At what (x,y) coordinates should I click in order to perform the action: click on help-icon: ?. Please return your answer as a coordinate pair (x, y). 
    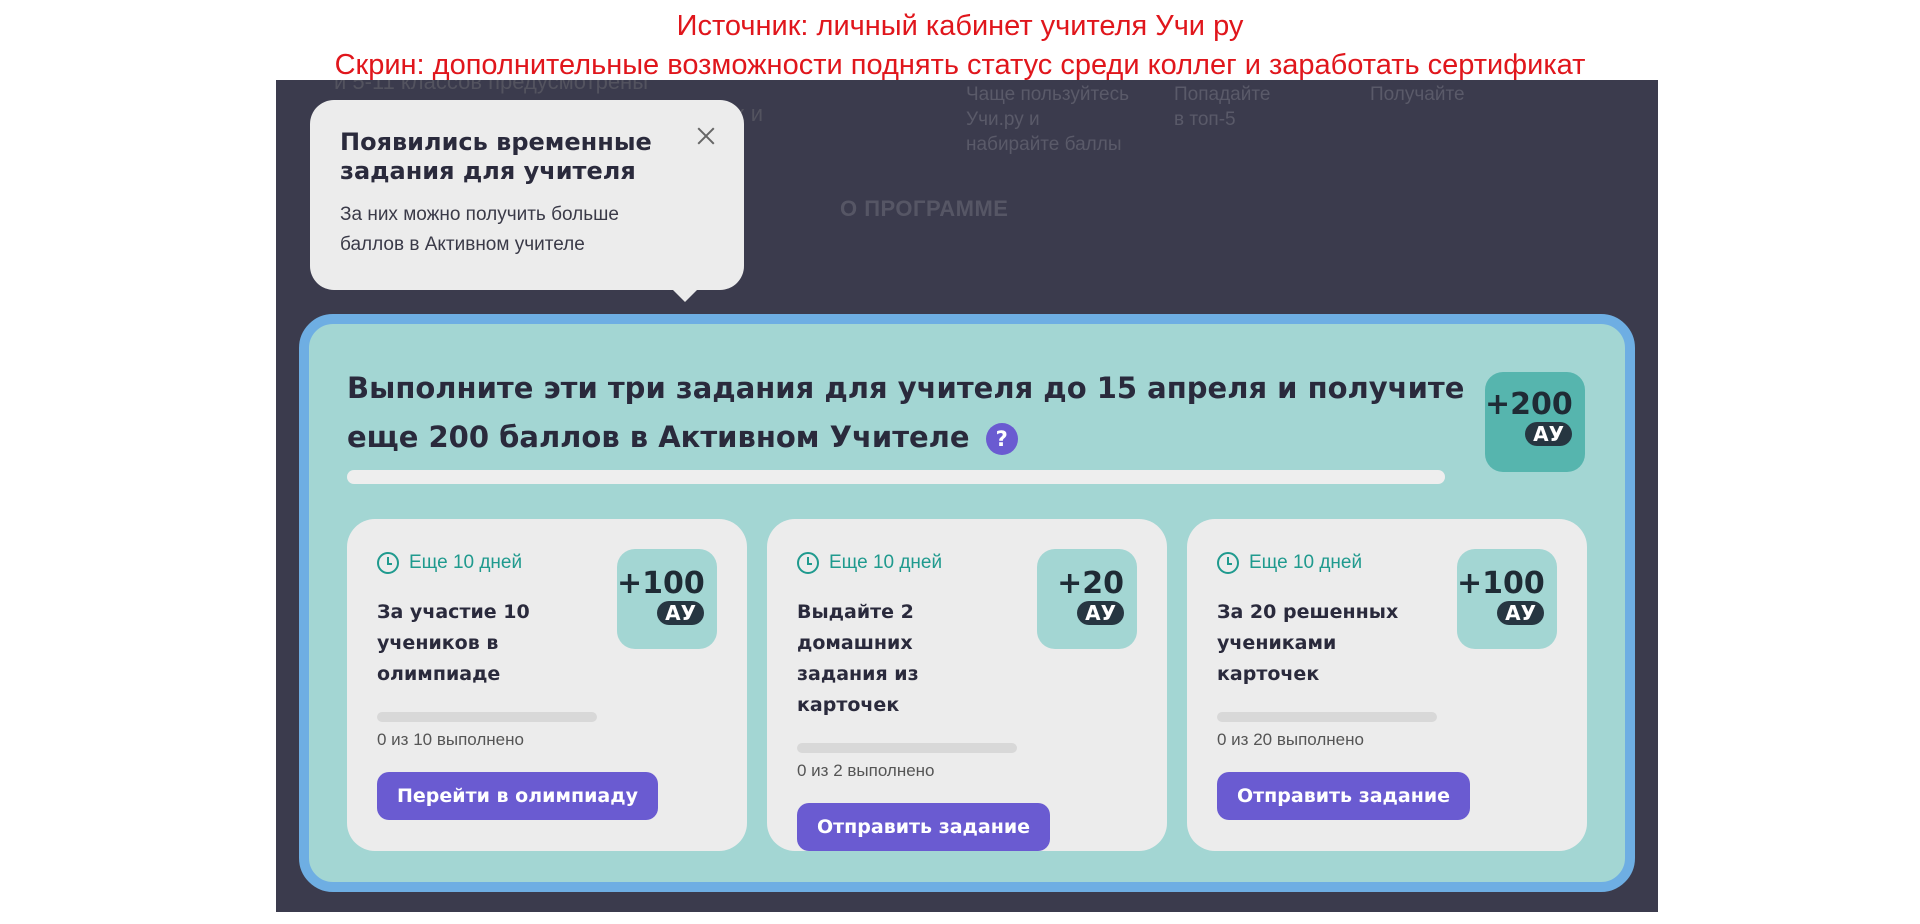
    Looking at the image, I should click on (1001, 439).